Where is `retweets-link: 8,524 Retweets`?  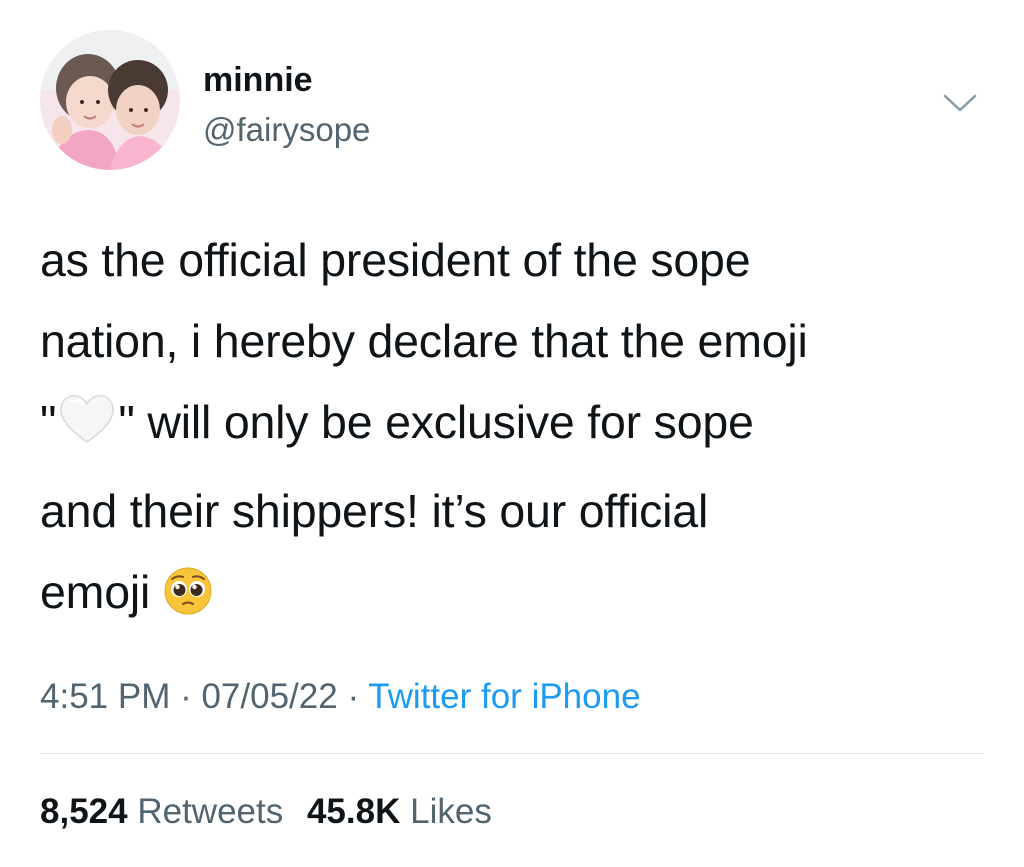 retweets-link: 8,524 Retweets is located at coordinates (161, 811).